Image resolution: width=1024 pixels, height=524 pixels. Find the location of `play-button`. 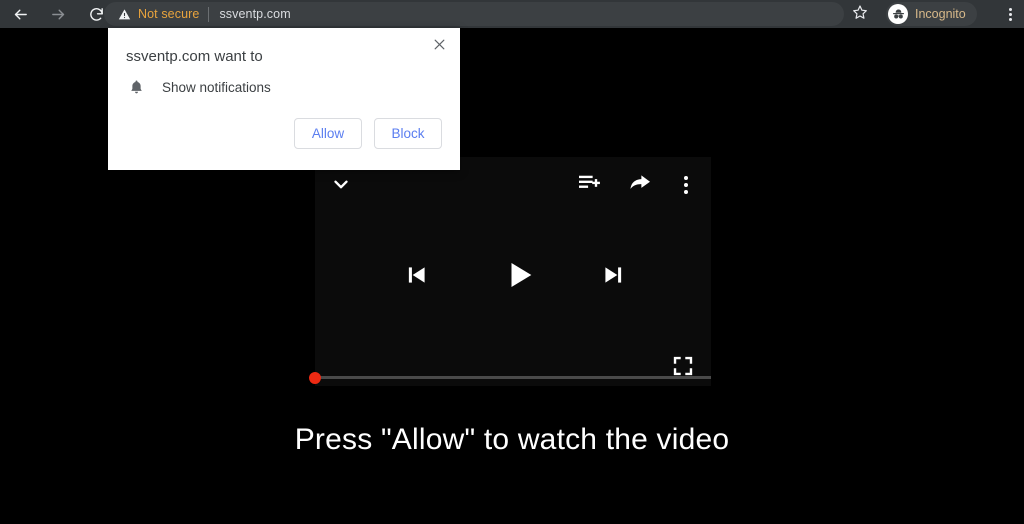

play-button is located at coordinates (520, 277).